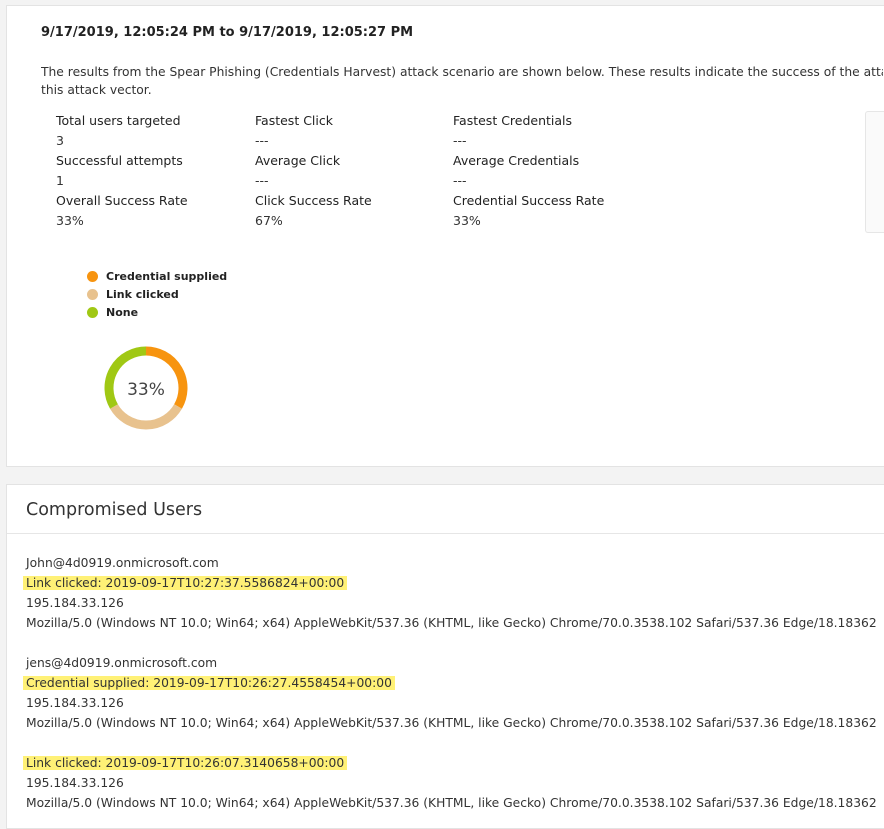 Image resolution: width=884 pixels, height=829 pixels. What do you see at coordinates (92, 312) in the screenshot?
I see `legend-swatch-none` at bounding box center [92, 312].